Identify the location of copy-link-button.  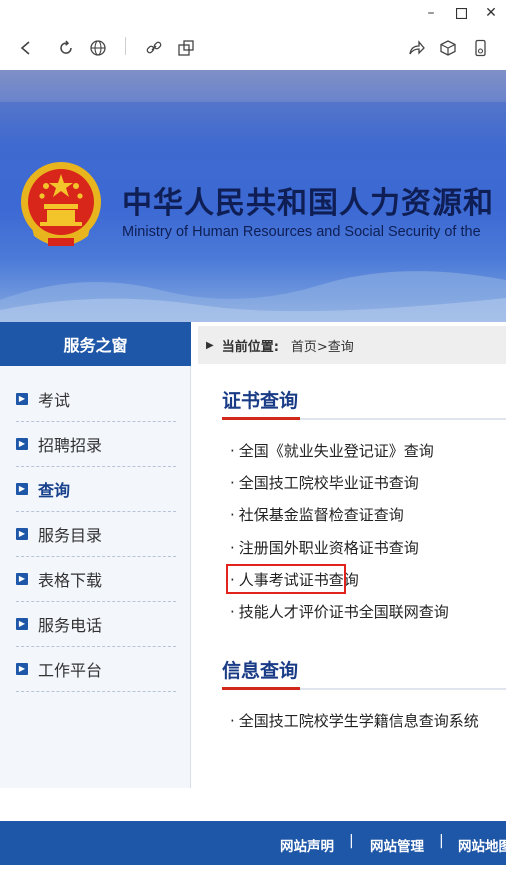
(154, 48).